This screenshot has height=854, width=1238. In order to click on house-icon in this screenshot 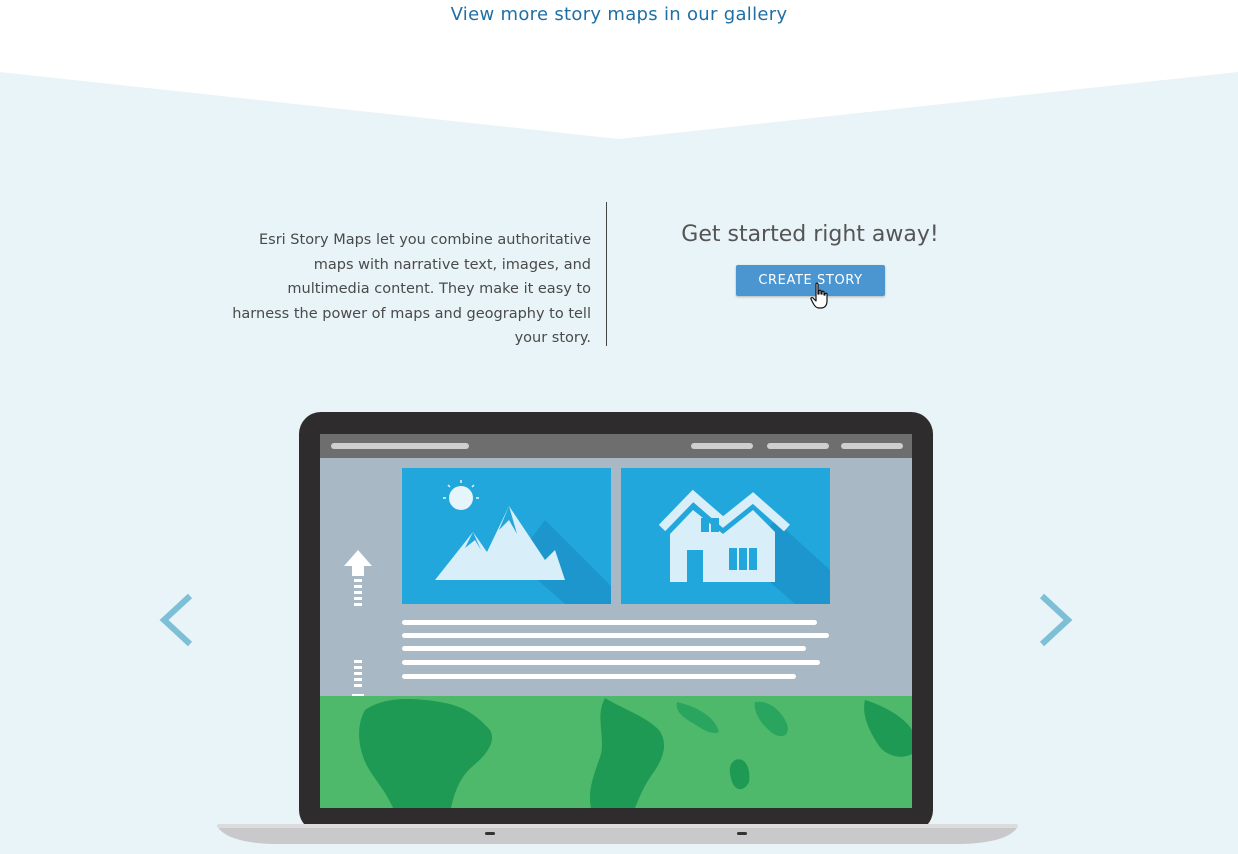, I will do `click(725, 536)`.